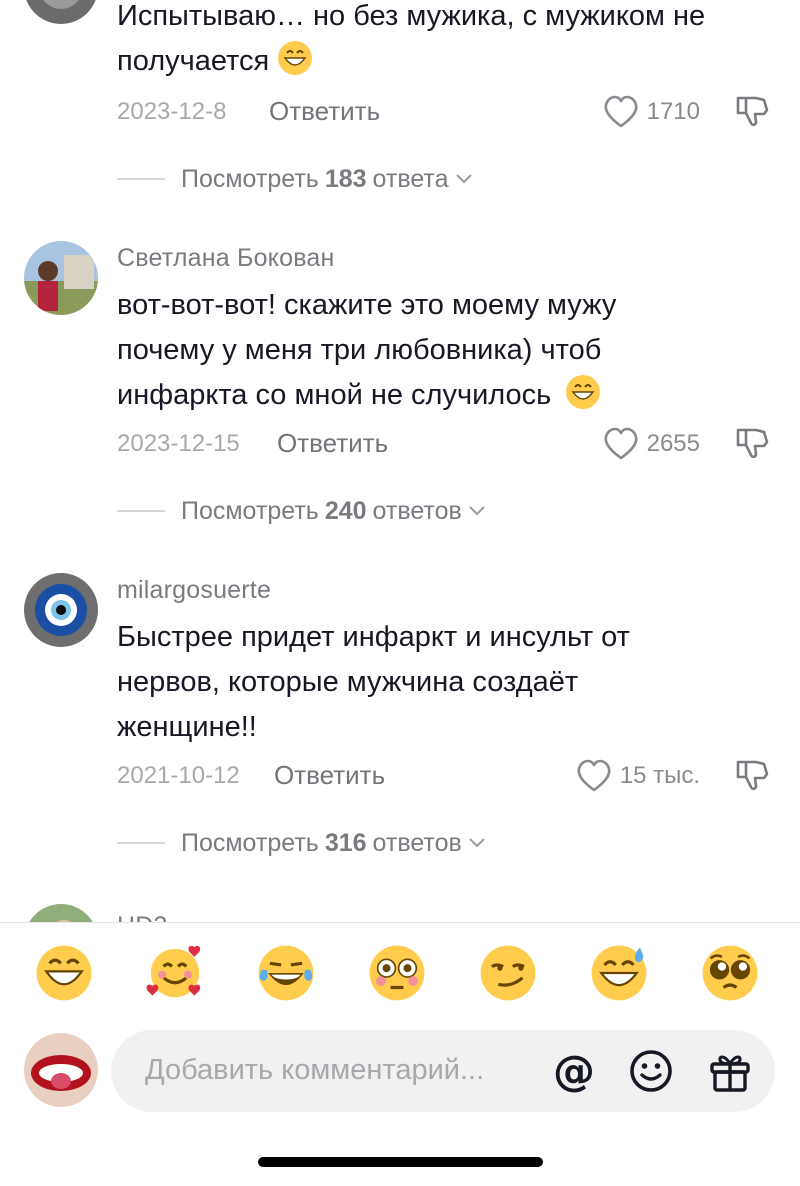  I want to click on username: HD3, so click(142, 917).